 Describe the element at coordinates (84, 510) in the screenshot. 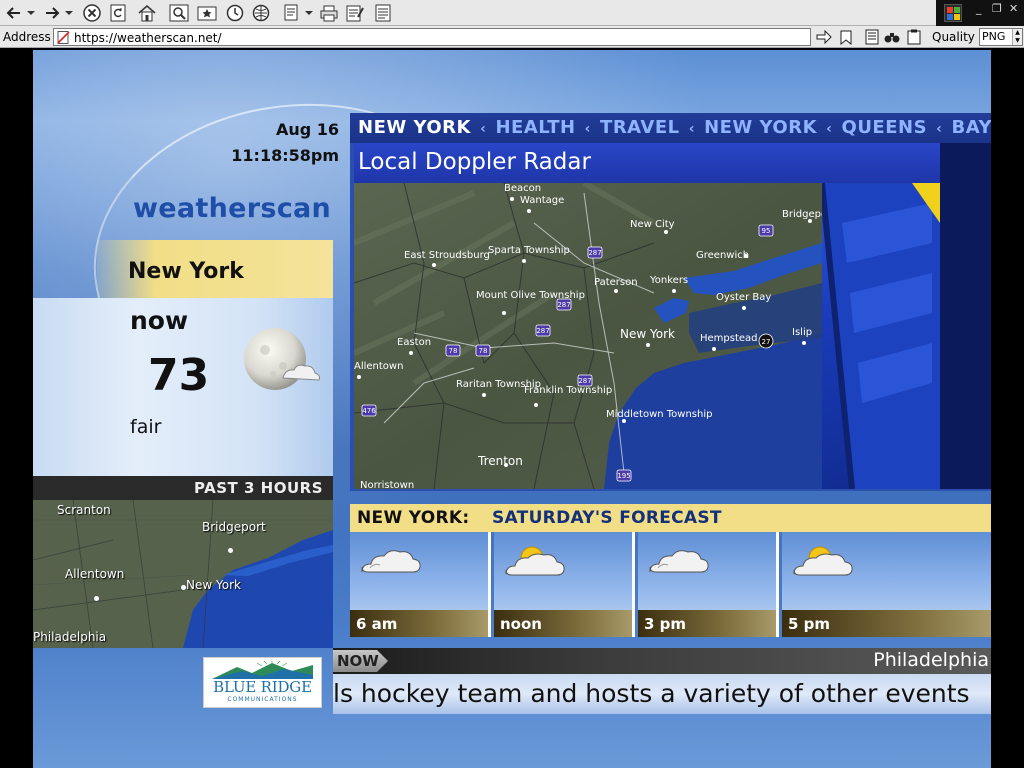

I see `map-label: Scranton` at that location.